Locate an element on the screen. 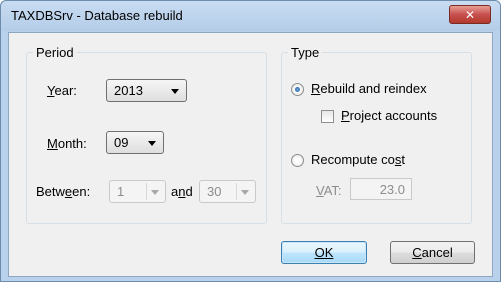 Image resolution: width=501 pixels, height=282 pixels. close-icon: ✕ is located at coordinates (470, 14).